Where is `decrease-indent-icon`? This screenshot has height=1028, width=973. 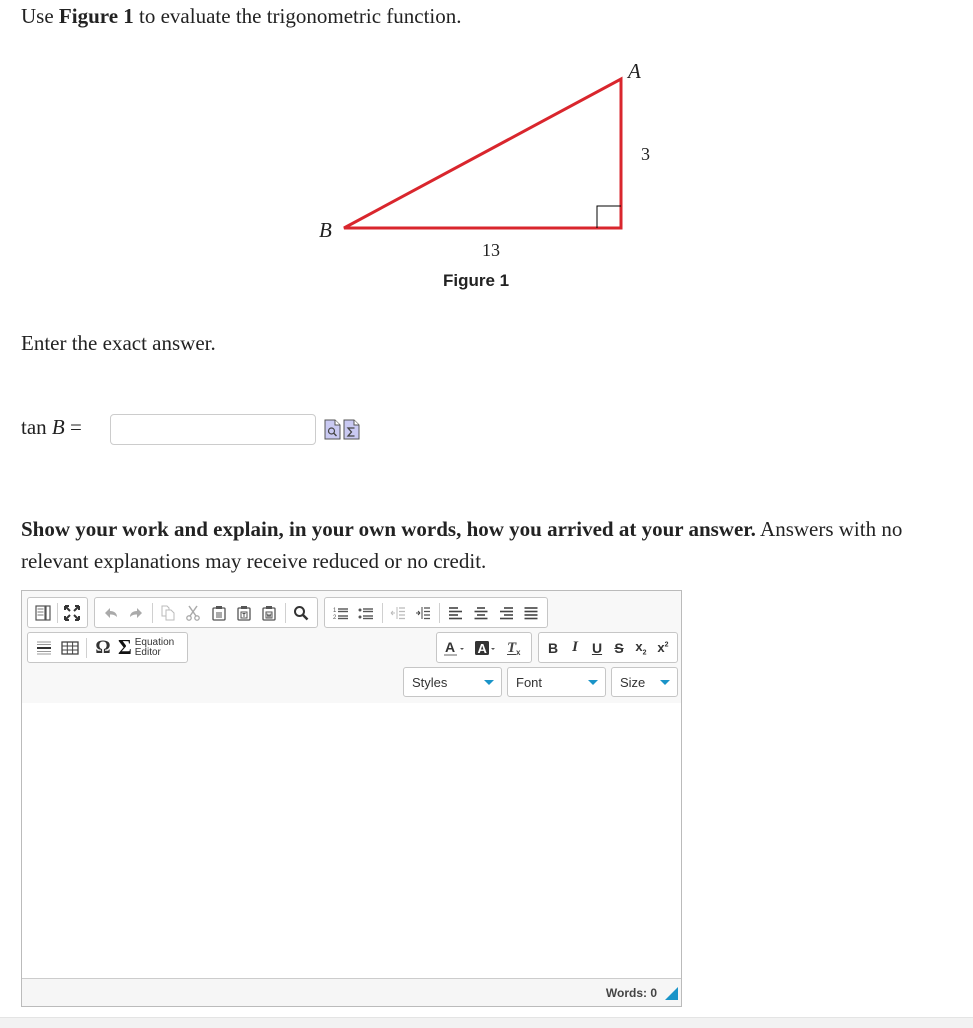
decrease-indent-icon is located at coordinates (398, 612).